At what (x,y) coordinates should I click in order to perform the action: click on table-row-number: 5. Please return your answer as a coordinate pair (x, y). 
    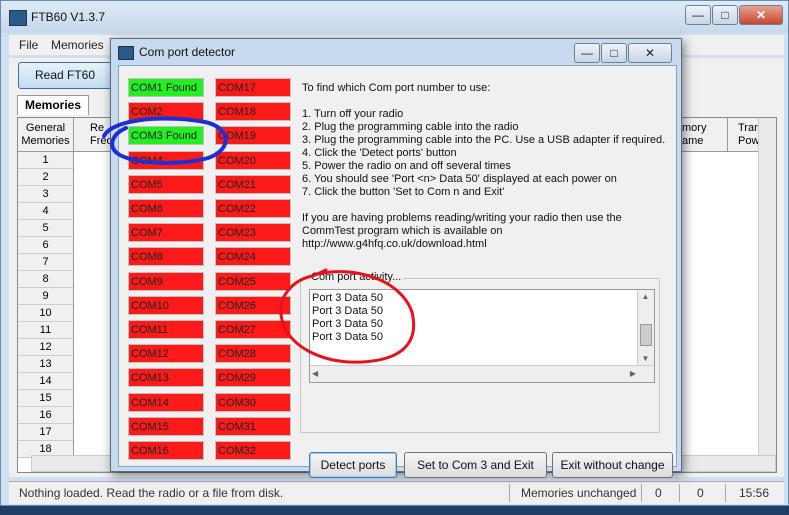
    Looking at the image, I should click on (46, 228).